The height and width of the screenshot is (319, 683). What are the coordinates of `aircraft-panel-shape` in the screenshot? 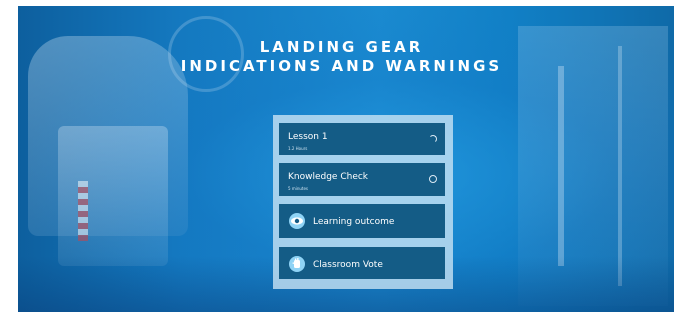 It's located at (113, 196).